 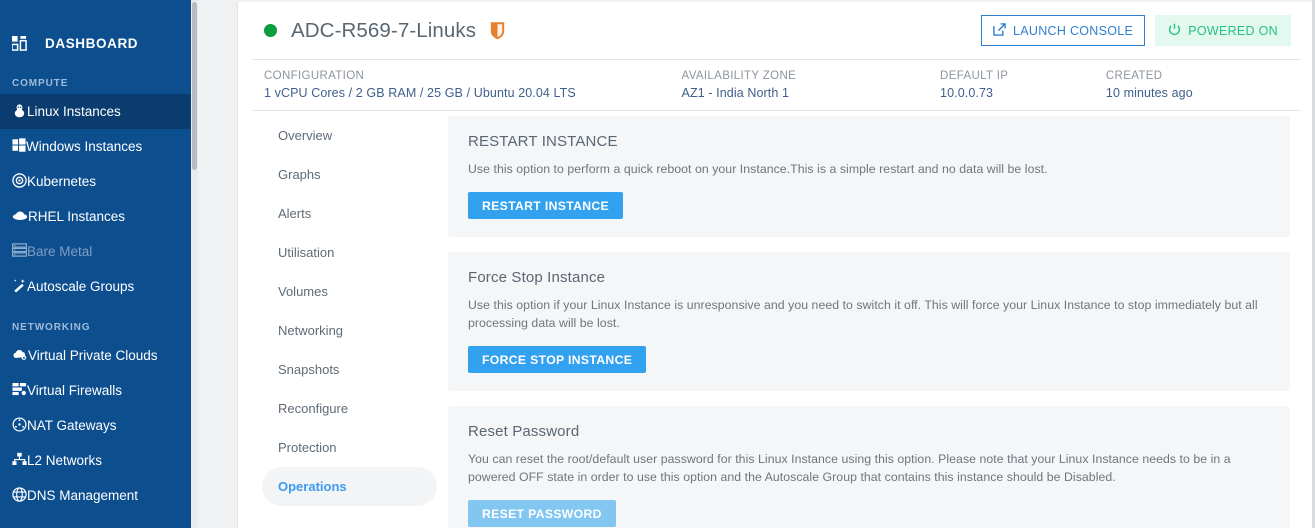 What do you see at coordinates (349, 486) in the screenshot?
I see `tab-operations: Operations` at bounding box center [349, 486].